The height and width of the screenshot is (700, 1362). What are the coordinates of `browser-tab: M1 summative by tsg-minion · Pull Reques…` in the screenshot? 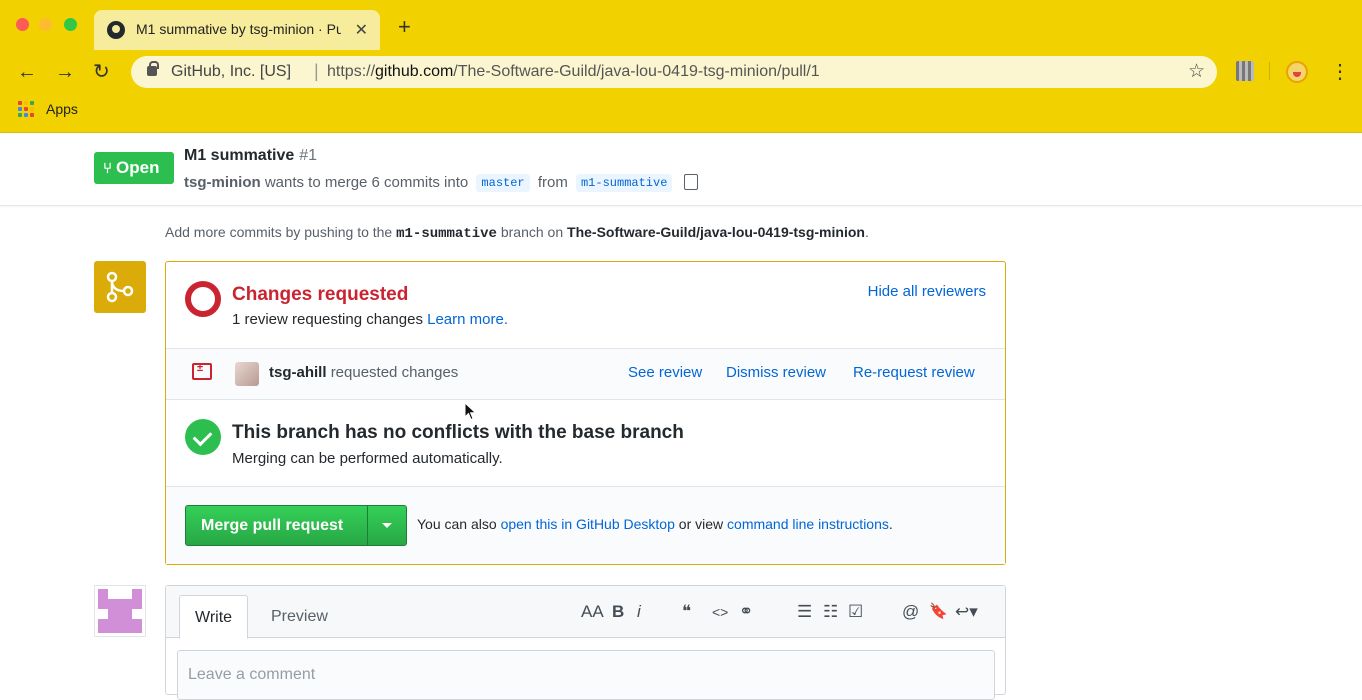 It's located at (237, 30).